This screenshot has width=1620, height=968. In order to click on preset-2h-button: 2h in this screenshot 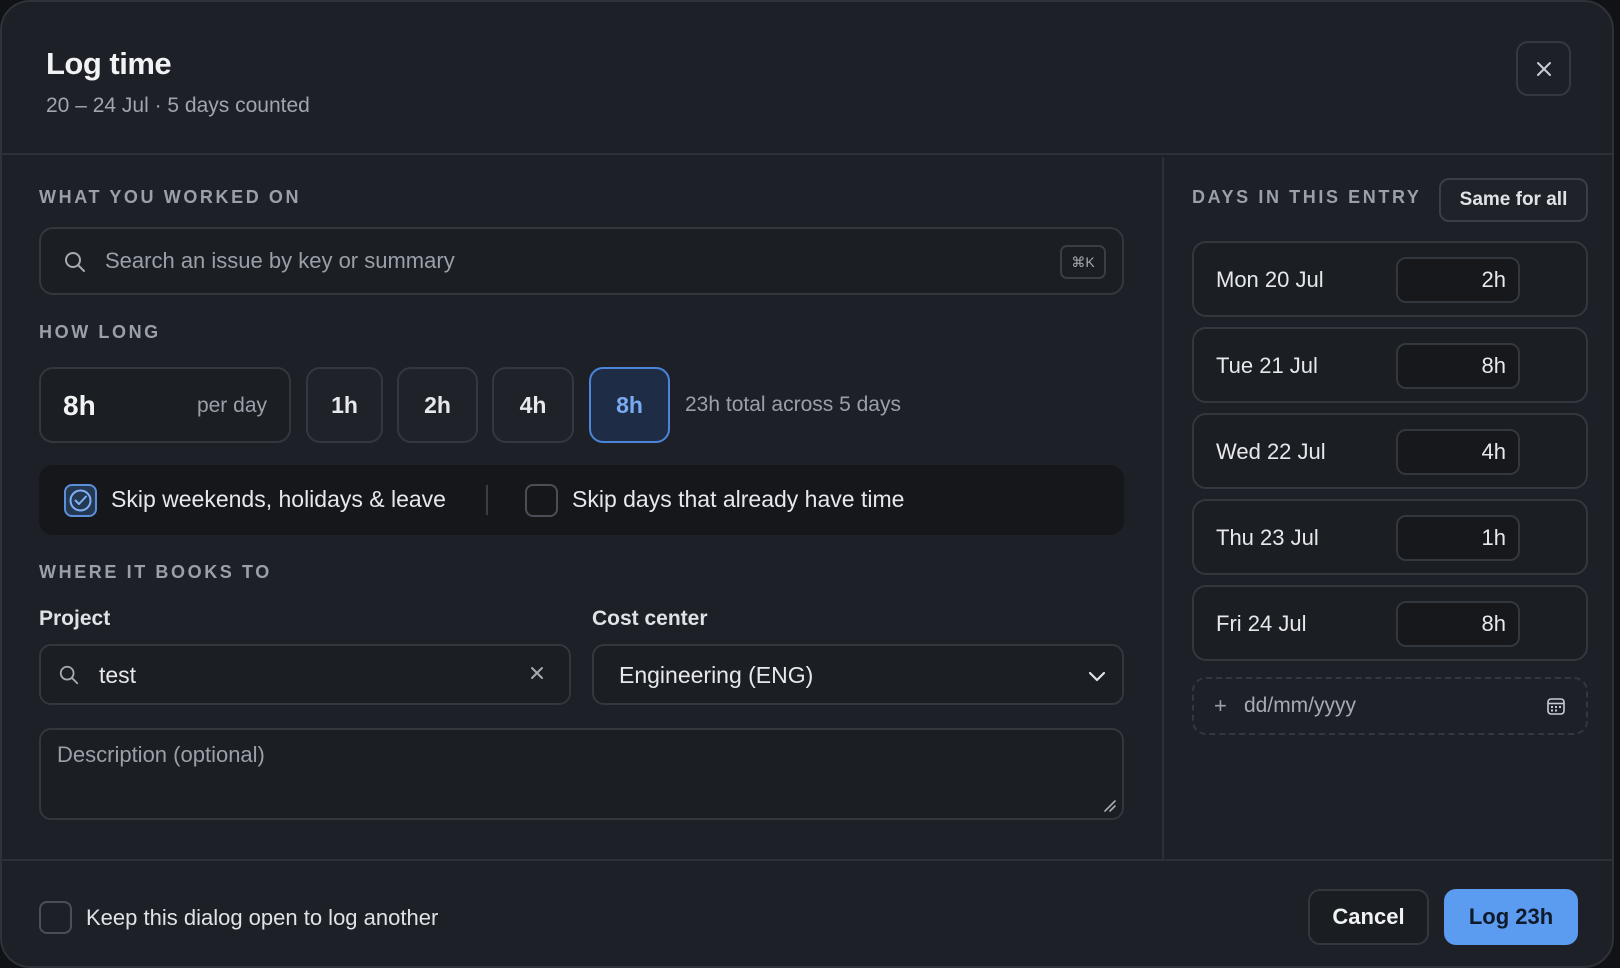, I will do `click(437, 405)`.